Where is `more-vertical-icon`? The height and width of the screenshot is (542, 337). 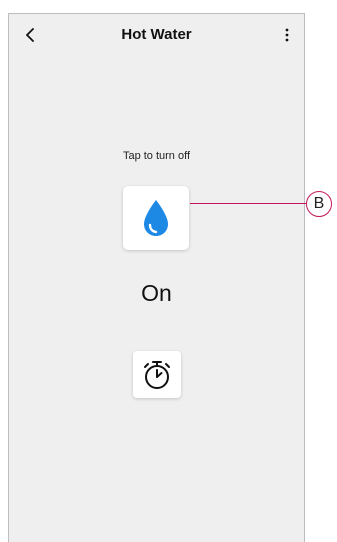
more-vertical-icon is located at coordinates (287, 35).